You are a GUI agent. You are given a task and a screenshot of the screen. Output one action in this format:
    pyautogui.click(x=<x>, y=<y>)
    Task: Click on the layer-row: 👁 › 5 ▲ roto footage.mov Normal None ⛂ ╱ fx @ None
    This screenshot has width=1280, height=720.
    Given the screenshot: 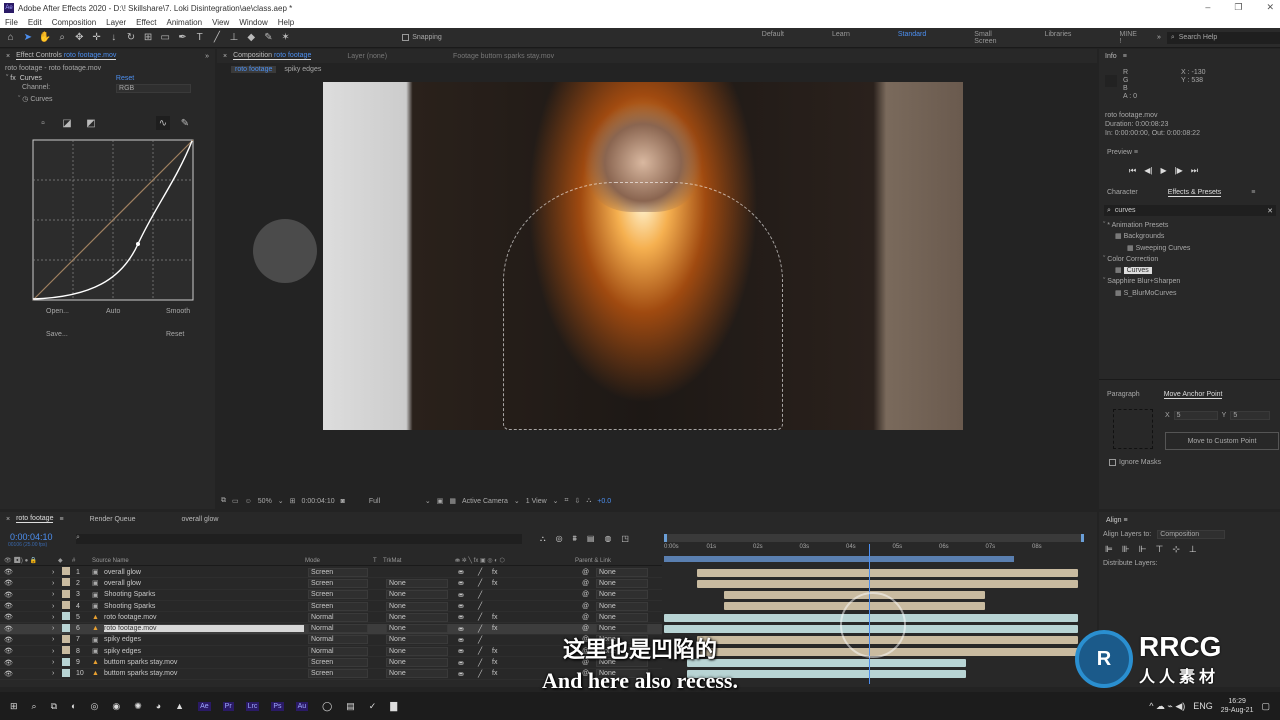 What is the action you would take?
    pyautogui.click(x=331, y=618)
    